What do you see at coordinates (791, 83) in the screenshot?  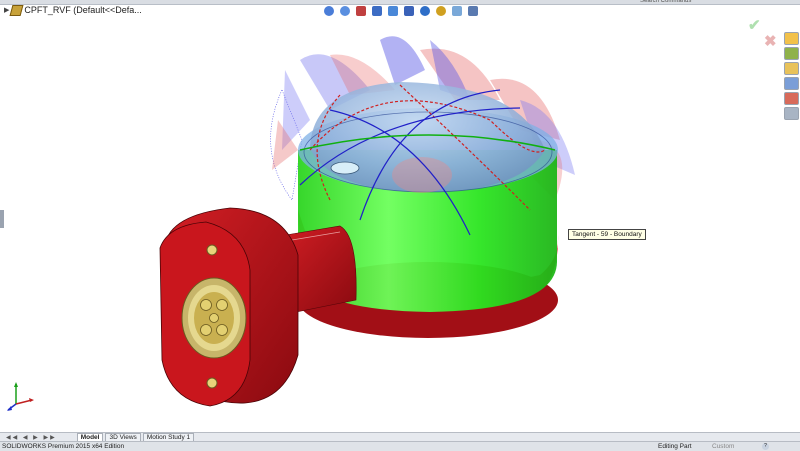 I see `view-palette-tab-icon` at bounding box center [791, 83].